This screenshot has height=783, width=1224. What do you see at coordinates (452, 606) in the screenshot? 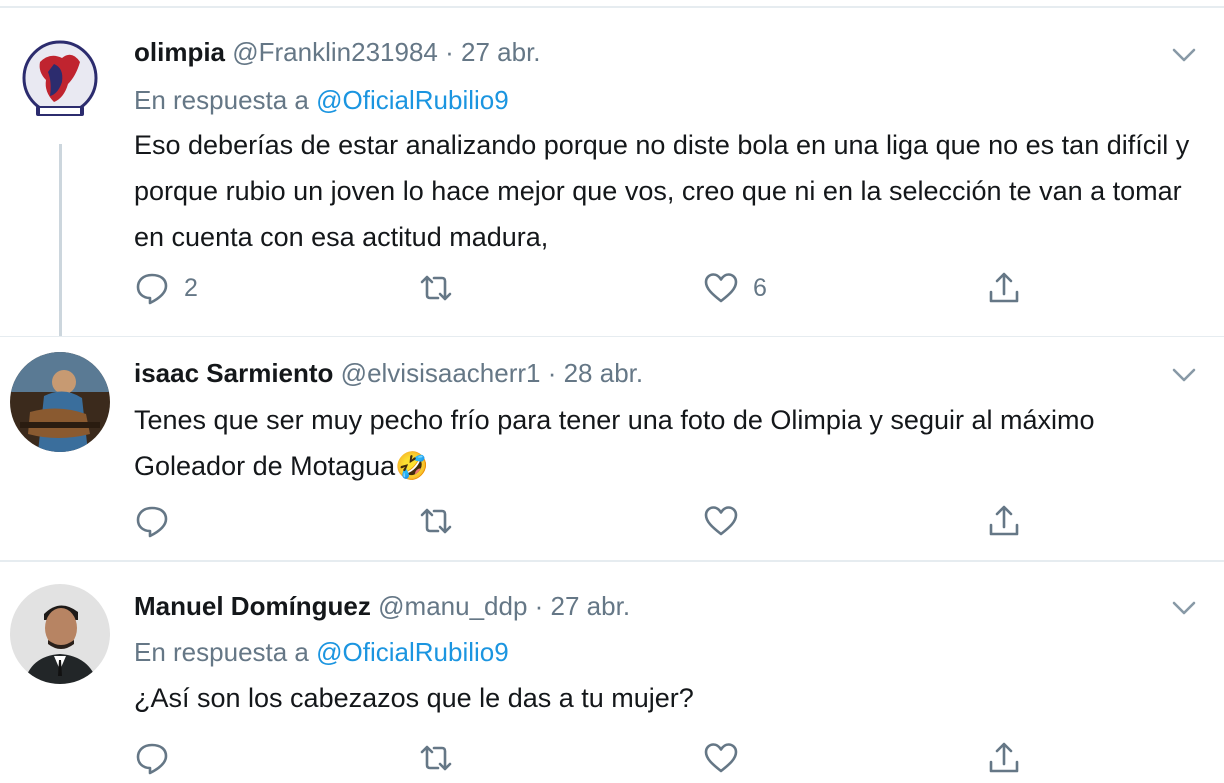
I see `handle: @manu_ddp` at bounding box center [452, 606].